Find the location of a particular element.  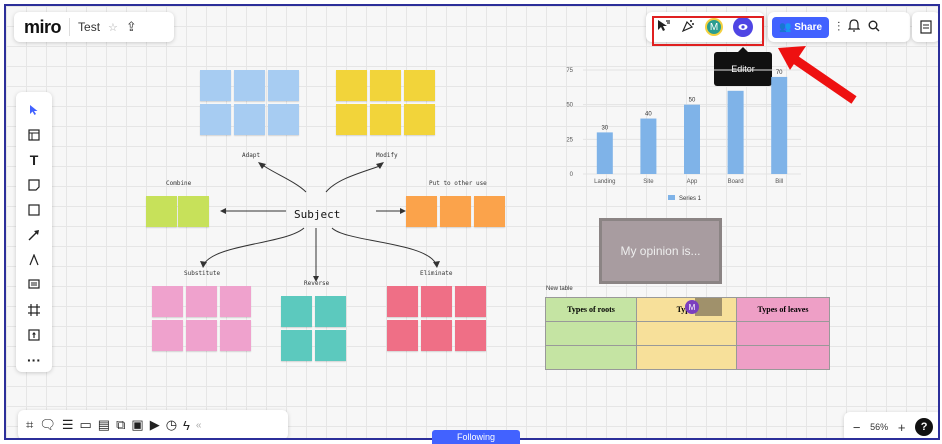

chart-y-tick-label: 25 is located at coordinates (569, 140).